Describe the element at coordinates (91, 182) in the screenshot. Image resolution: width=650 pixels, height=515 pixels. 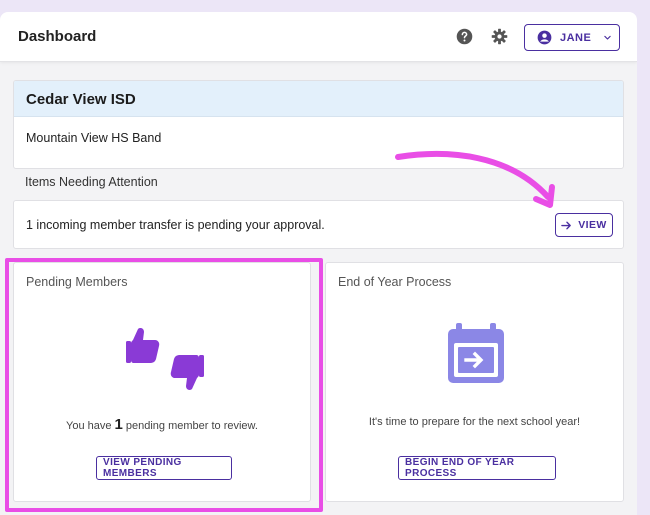
I see `attention-section-label: Items Needing Attention` at that location.